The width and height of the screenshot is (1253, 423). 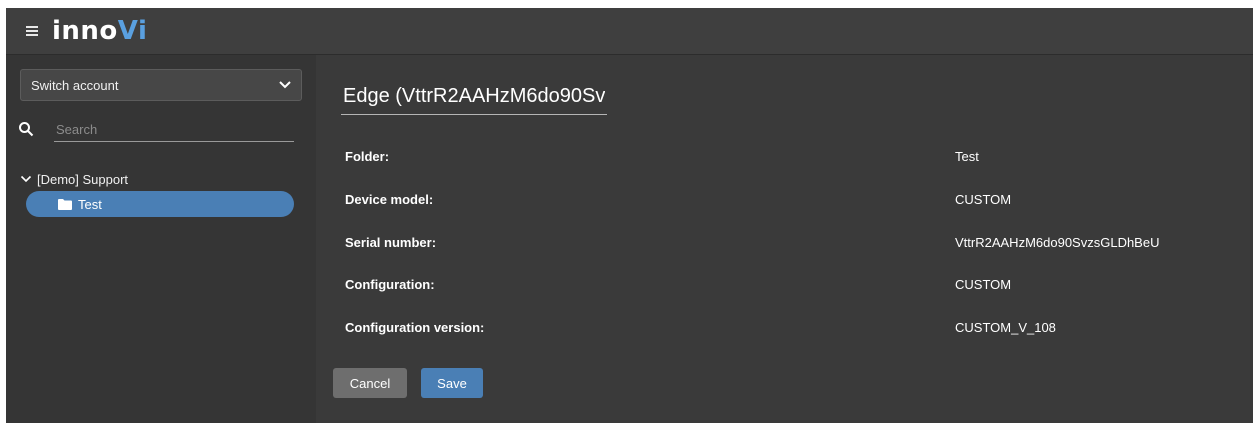 I want to click on property-value: Test, so click(x=967, y=156).